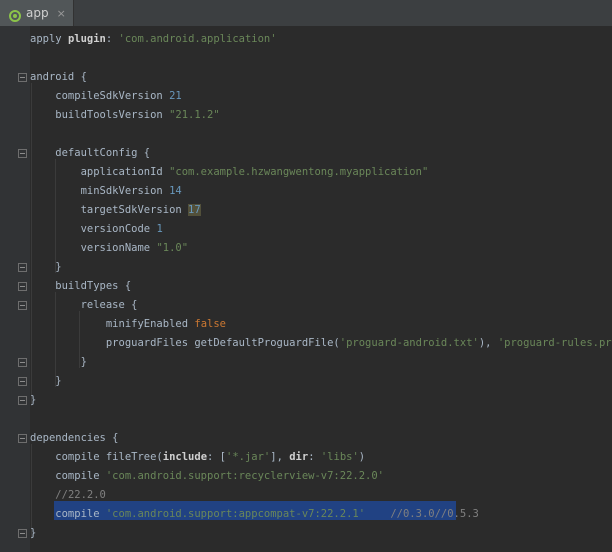  What do you see at coordinates (15, 289) in the screenshot?
I see `editor-gutter` at bounding box center [15, 289].